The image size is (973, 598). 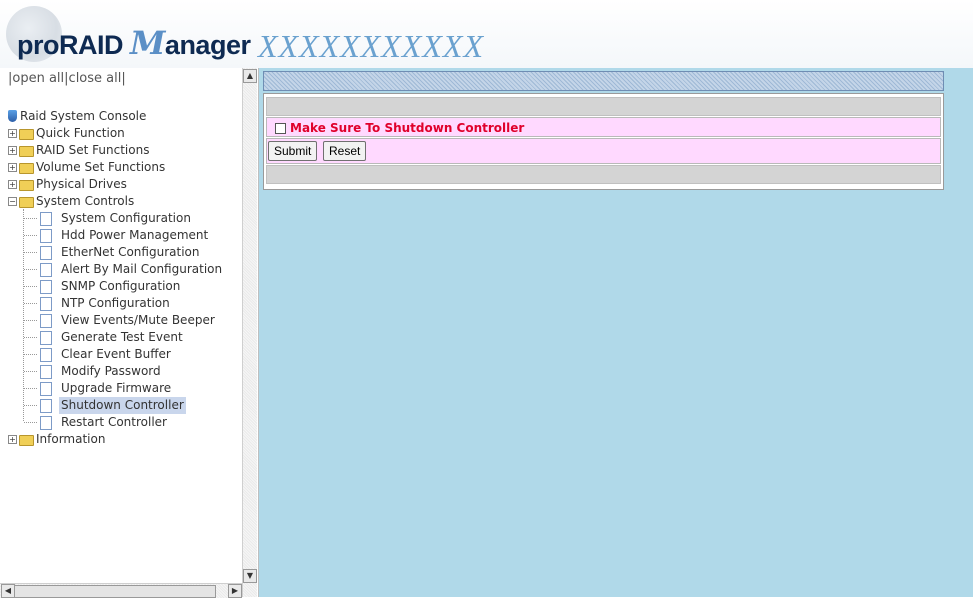 What do you see at coordinates (80, 133) in the screenshot?
I see `folder-label: Quick Function` at bounding box center [80, 133].